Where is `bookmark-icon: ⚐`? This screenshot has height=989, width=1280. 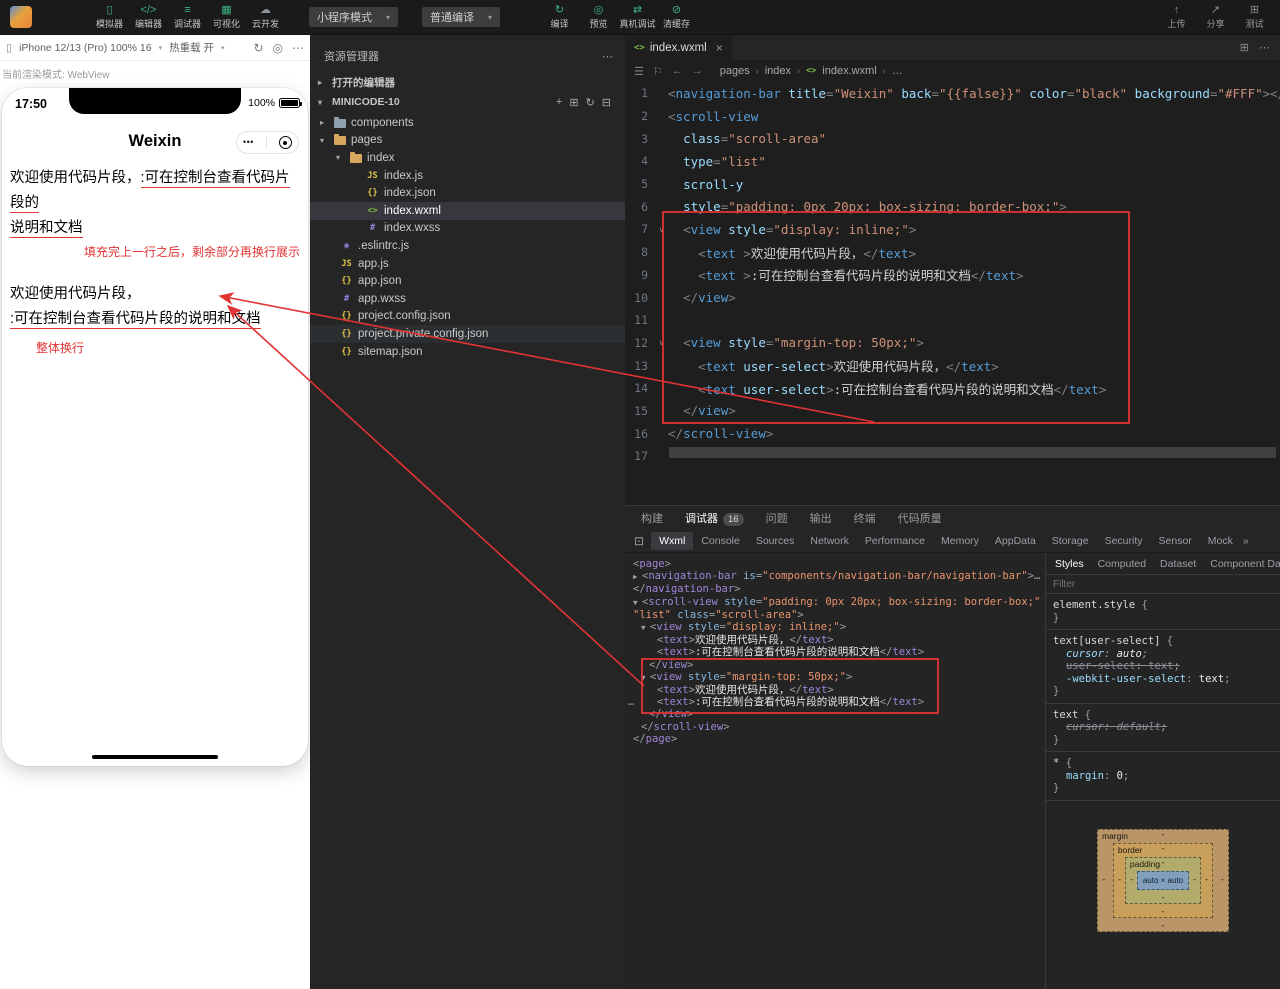
bookmark-icon: ⚐ is located at coordinates (658, 71).